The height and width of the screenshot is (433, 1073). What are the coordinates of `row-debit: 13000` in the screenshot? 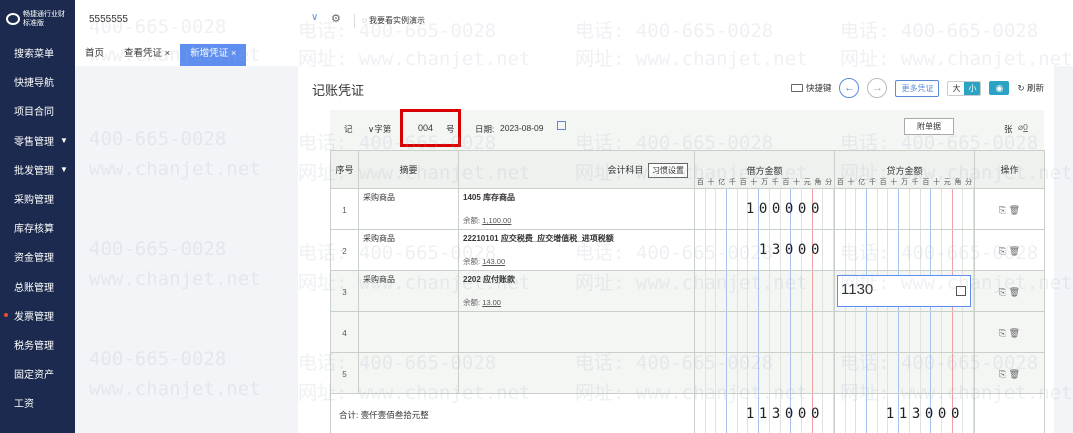 It's located at (764, 250).